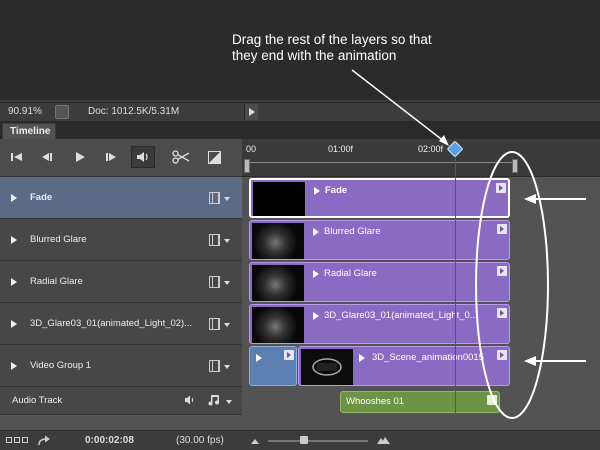 The height and width of the screenshot is (450, 600). I want to click on playhead-line, so click(455, 280).